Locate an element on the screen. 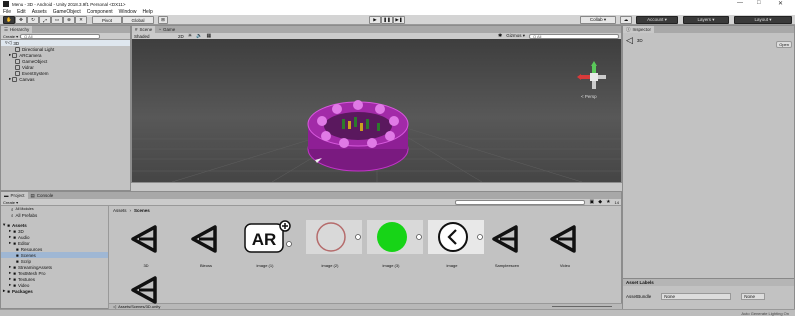  persp-label: < Persp is located at coordinates (589, 96).